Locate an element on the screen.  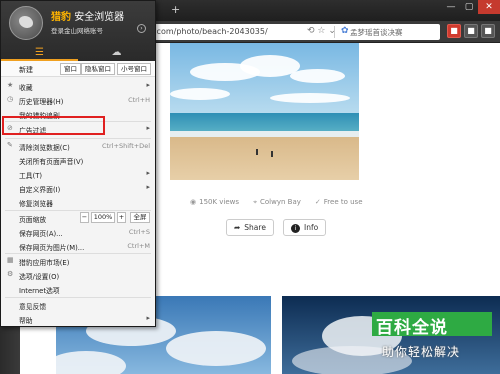
extension-icon: ■ is located at coordinates (454, 31).